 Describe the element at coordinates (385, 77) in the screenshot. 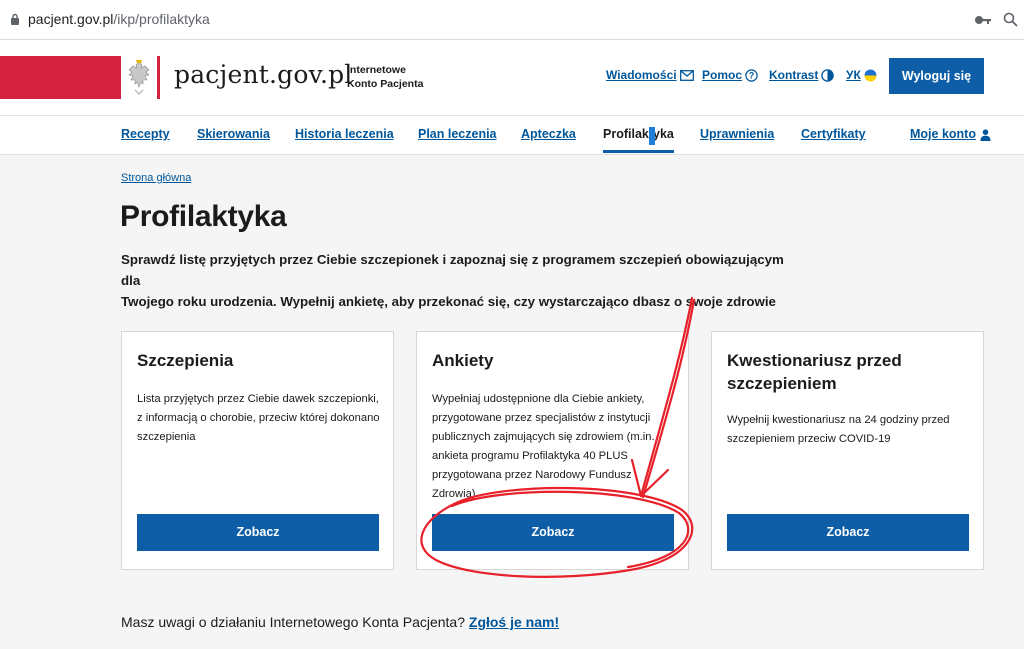

I see `brand-subtitle: Internetowe Konto Pacjenta` at that location.